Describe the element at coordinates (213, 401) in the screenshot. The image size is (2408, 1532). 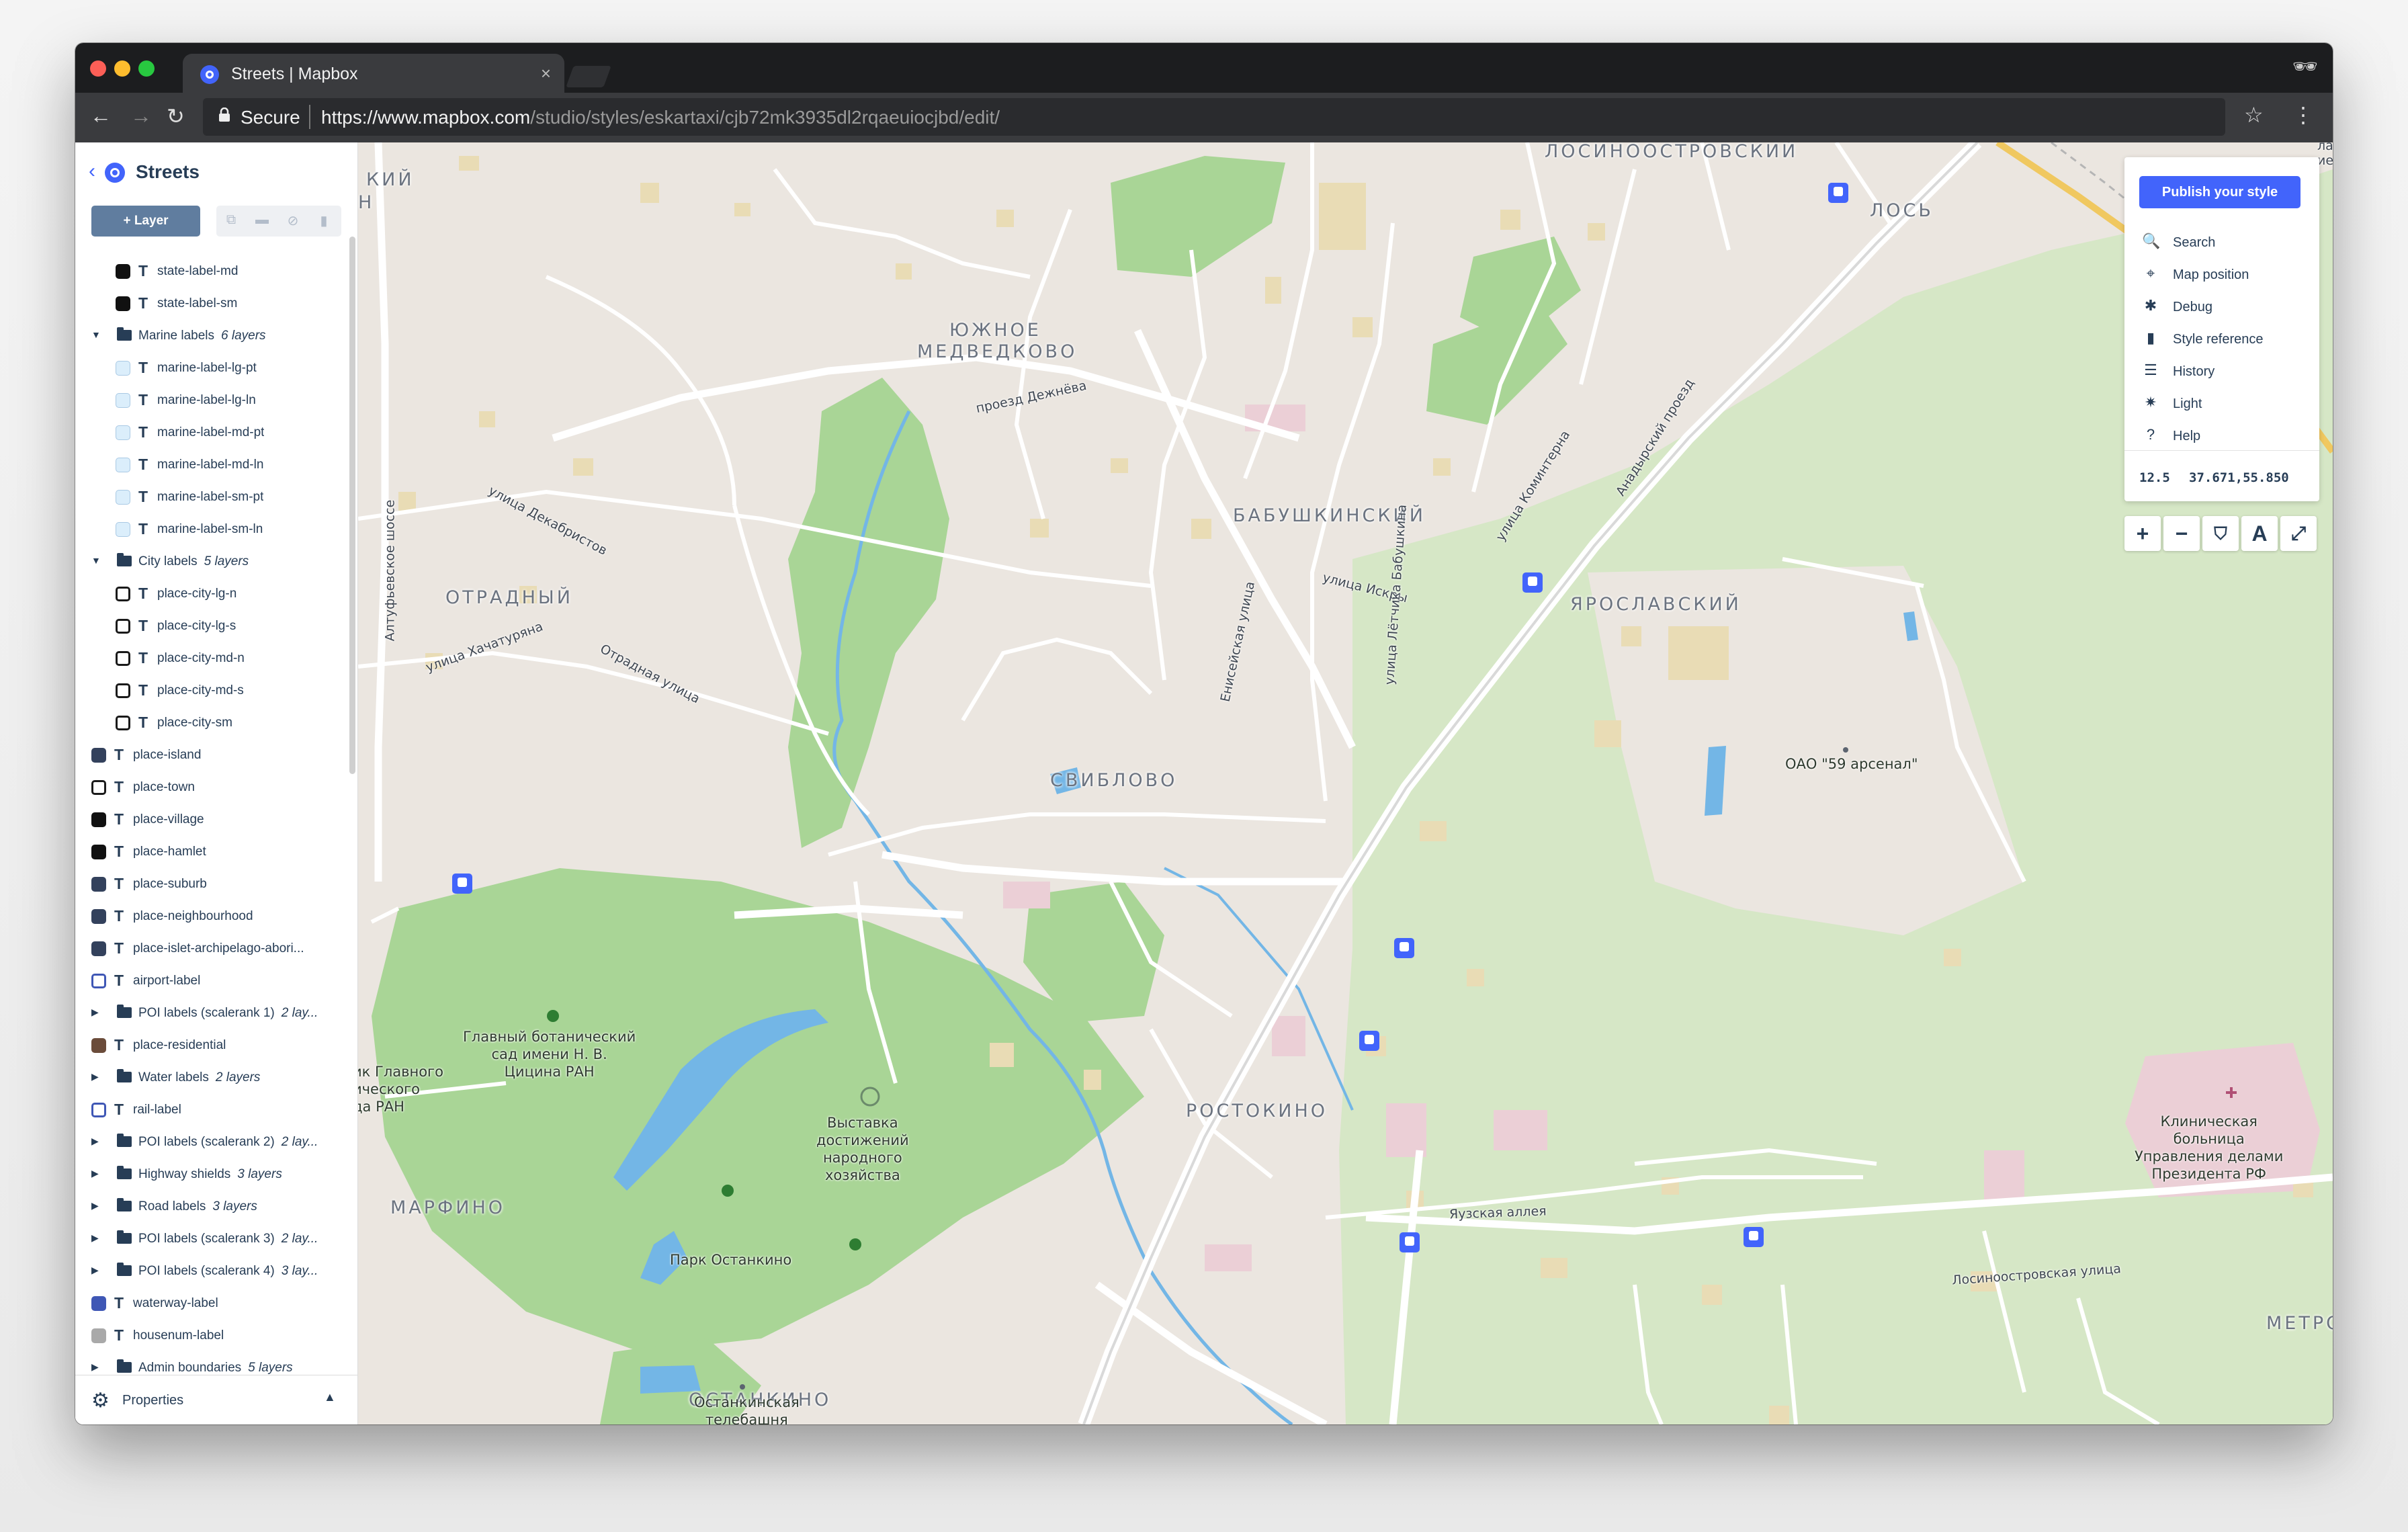
I see `layer-row: Tmarine-label-lg-ln` at that location.